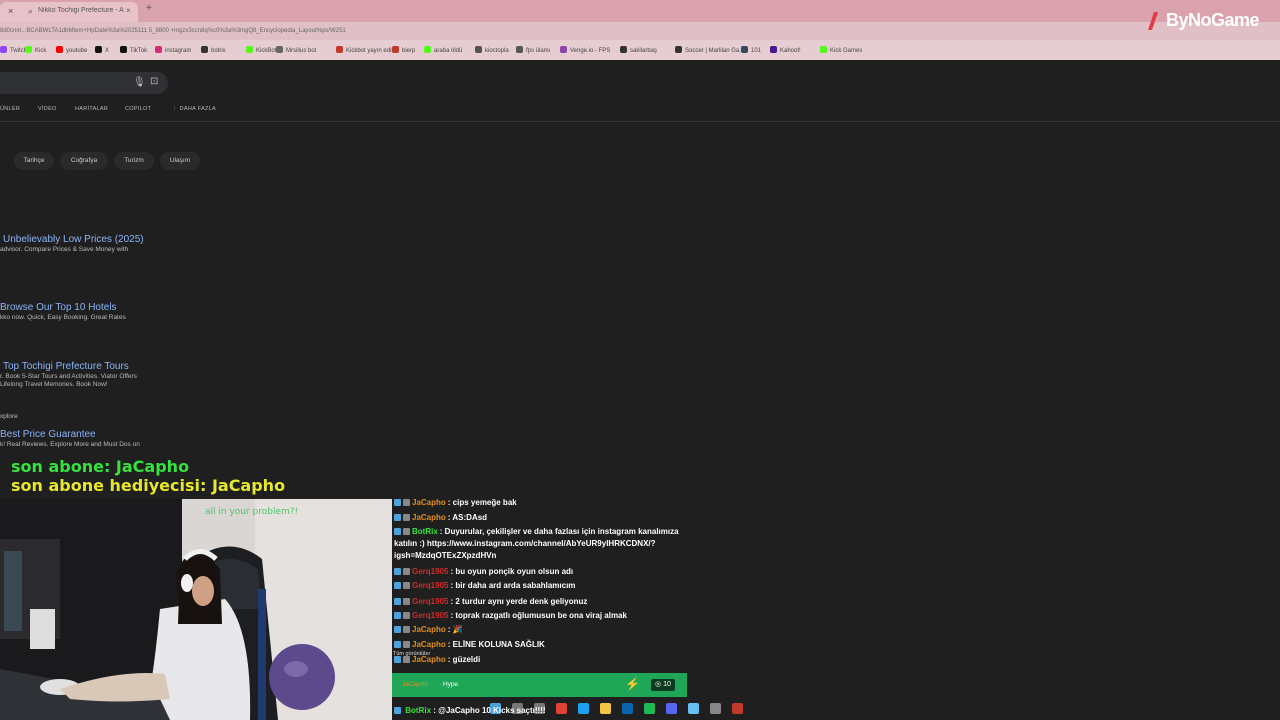 The image size is (1280, 720). What do you see at coordinates (539, 685) in the screenshot?
I see `hype-bar: JaCapho · Hype ⚡ ◎ 10` at bounding box center [539, 685].